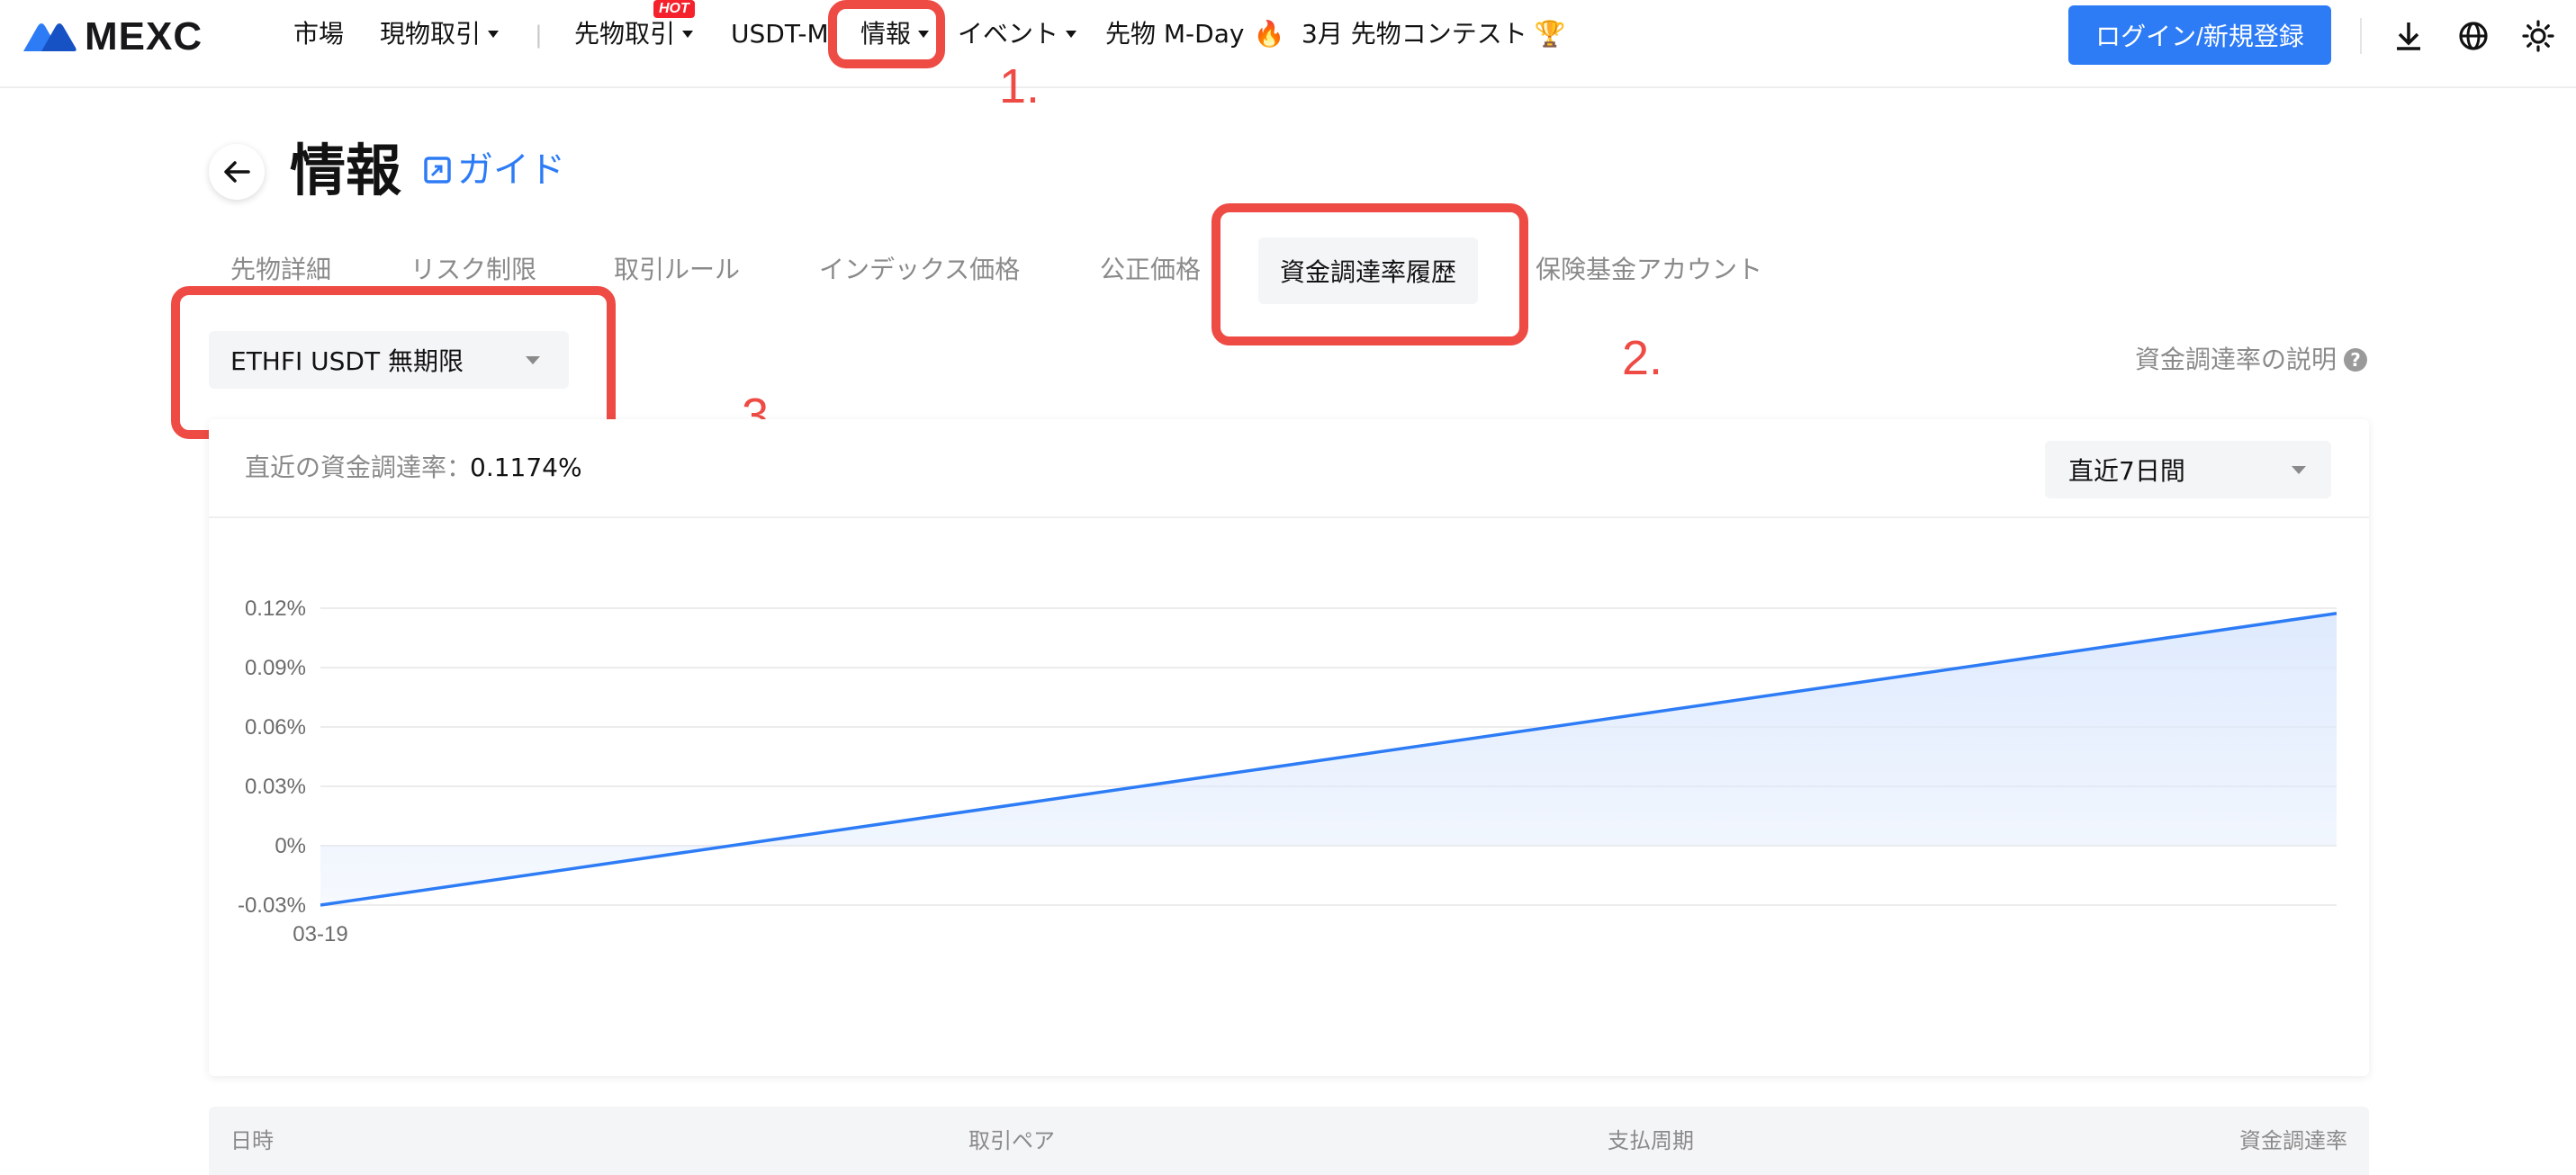 This screenshot has height=1175, width=2576. What do you see at coordinates (1008, 34) in the screenshot?
I see `nav-events-label: イベント` at bounding box center [1008, 34].